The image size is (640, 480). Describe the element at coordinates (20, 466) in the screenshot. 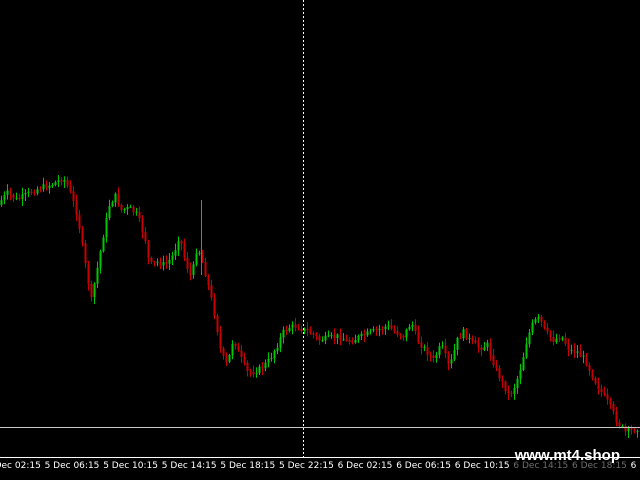

I see `time-axis-label: 5 Dec 02:15` at that location.